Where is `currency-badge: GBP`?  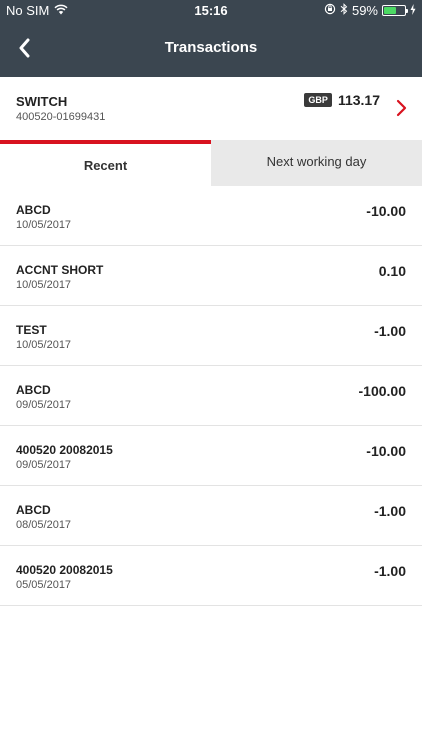 currency-badge: GBP is located at coordinates (318, 100).